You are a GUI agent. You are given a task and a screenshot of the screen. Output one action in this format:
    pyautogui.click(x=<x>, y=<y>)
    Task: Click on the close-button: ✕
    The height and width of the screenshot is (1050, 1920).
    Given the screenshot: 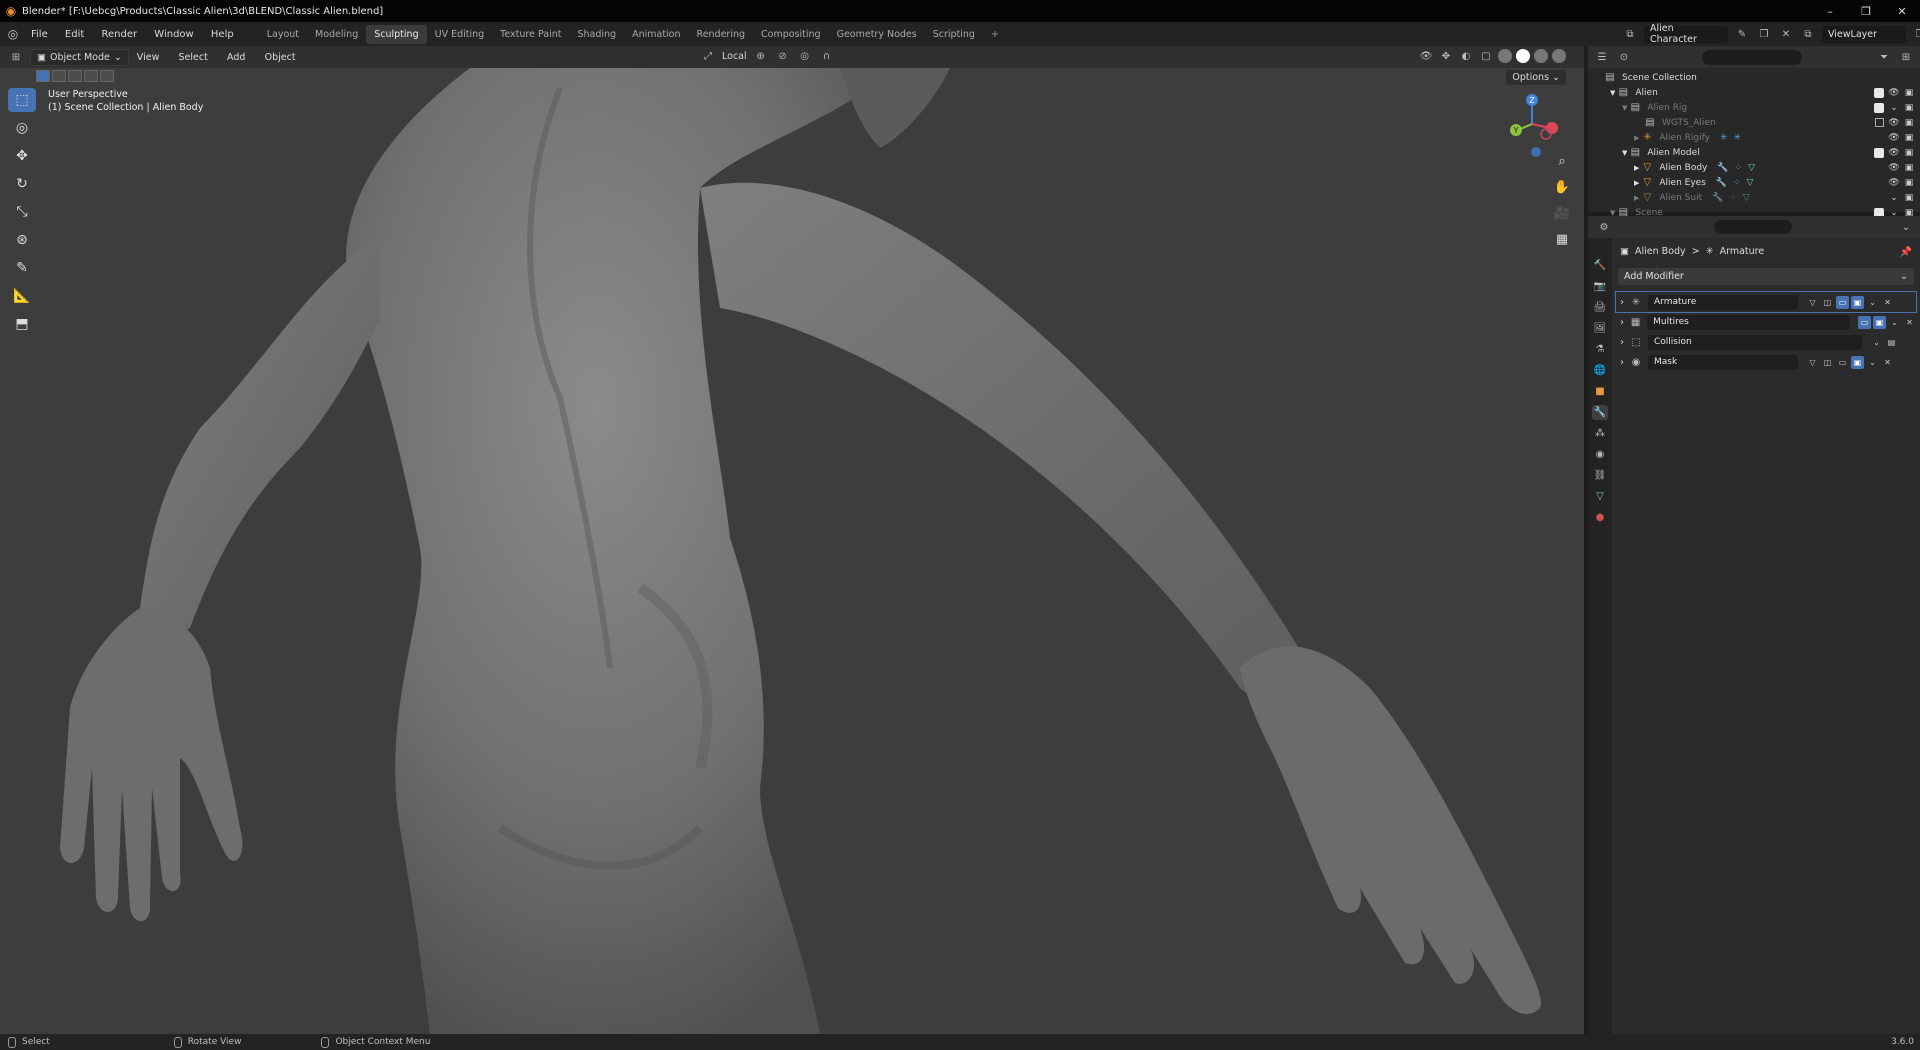 What is the action you would take?
    pyautogui.click(x=1902, y=11)
    